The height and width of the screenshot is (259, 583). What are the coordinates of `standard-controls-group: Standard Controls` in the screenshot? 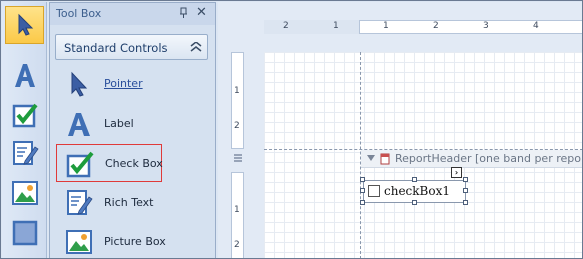 It's located at (131, 47).